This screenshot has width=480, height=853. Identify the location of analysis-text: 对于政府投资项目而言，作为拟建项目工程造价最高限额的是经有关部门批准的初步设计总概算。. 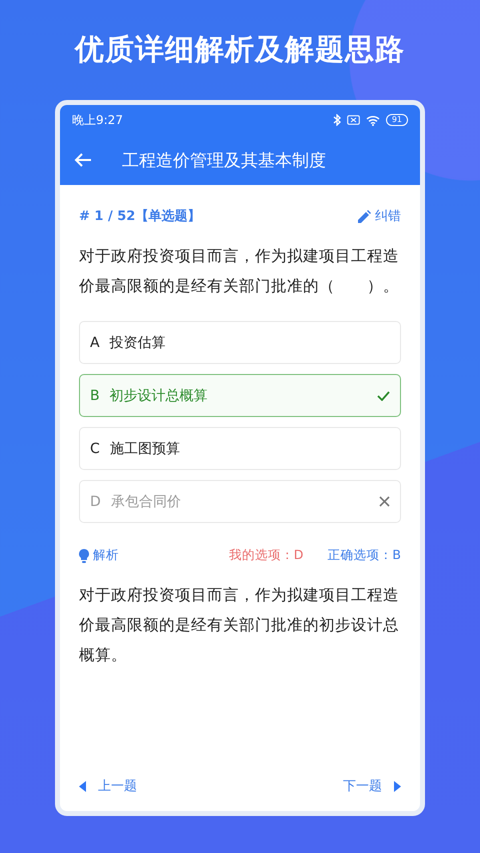
(239, 625).